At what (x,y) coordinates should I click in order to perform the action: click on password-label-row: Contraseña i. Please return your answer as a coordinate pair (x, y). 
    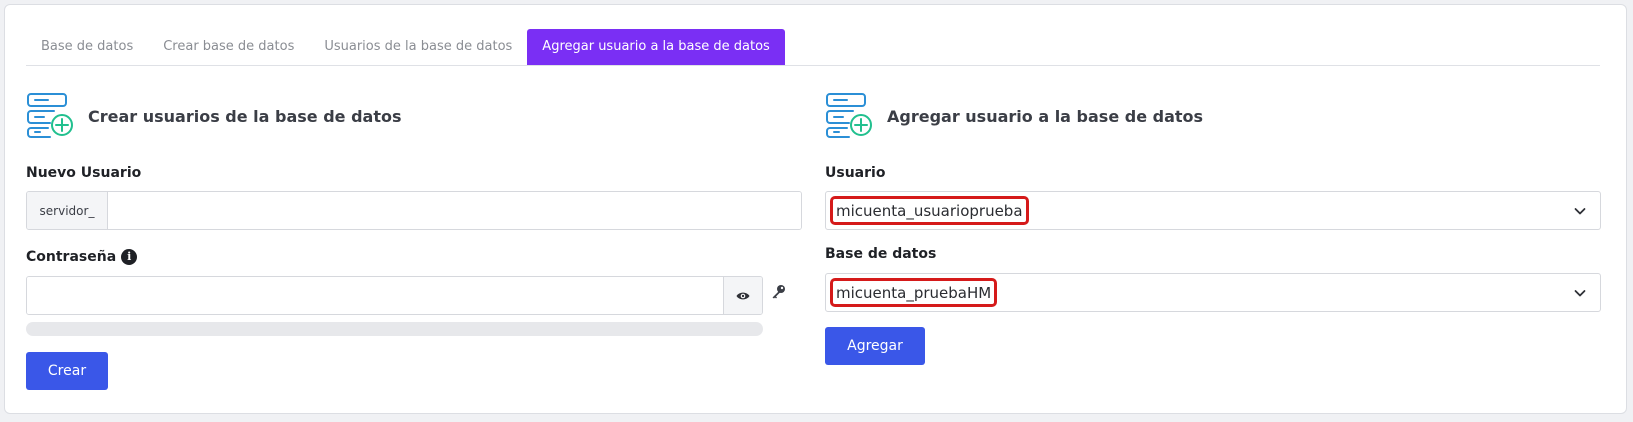
    Looking at the image, I should click on (82, 257).